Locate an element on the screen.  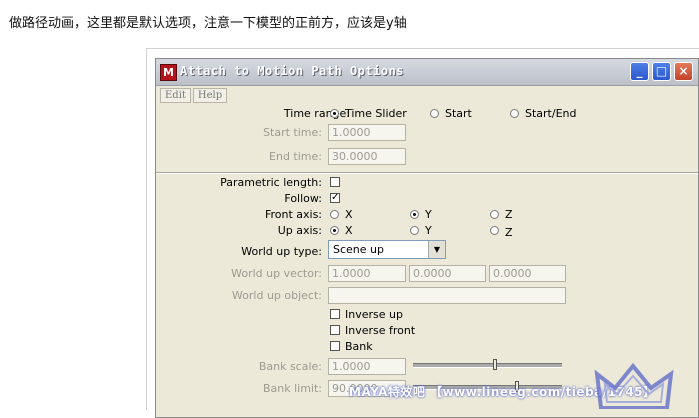
chevron-down-icon: ▼ is located at coordinates (436, 249).